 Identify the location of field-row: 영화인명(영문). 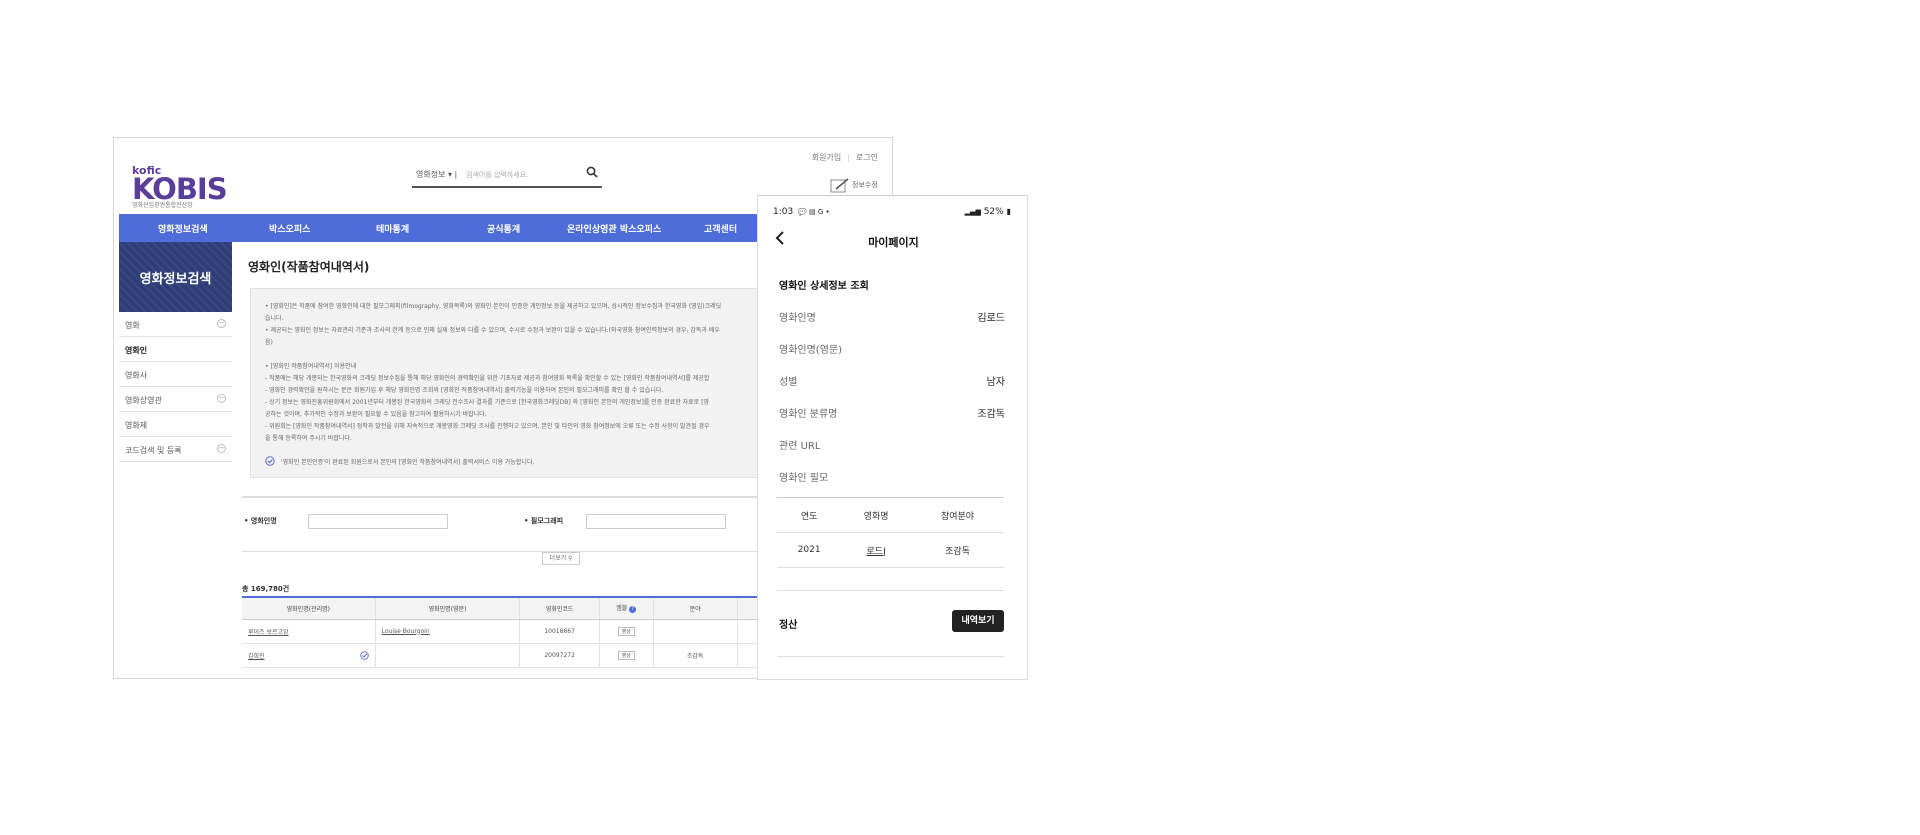
(892, 348).